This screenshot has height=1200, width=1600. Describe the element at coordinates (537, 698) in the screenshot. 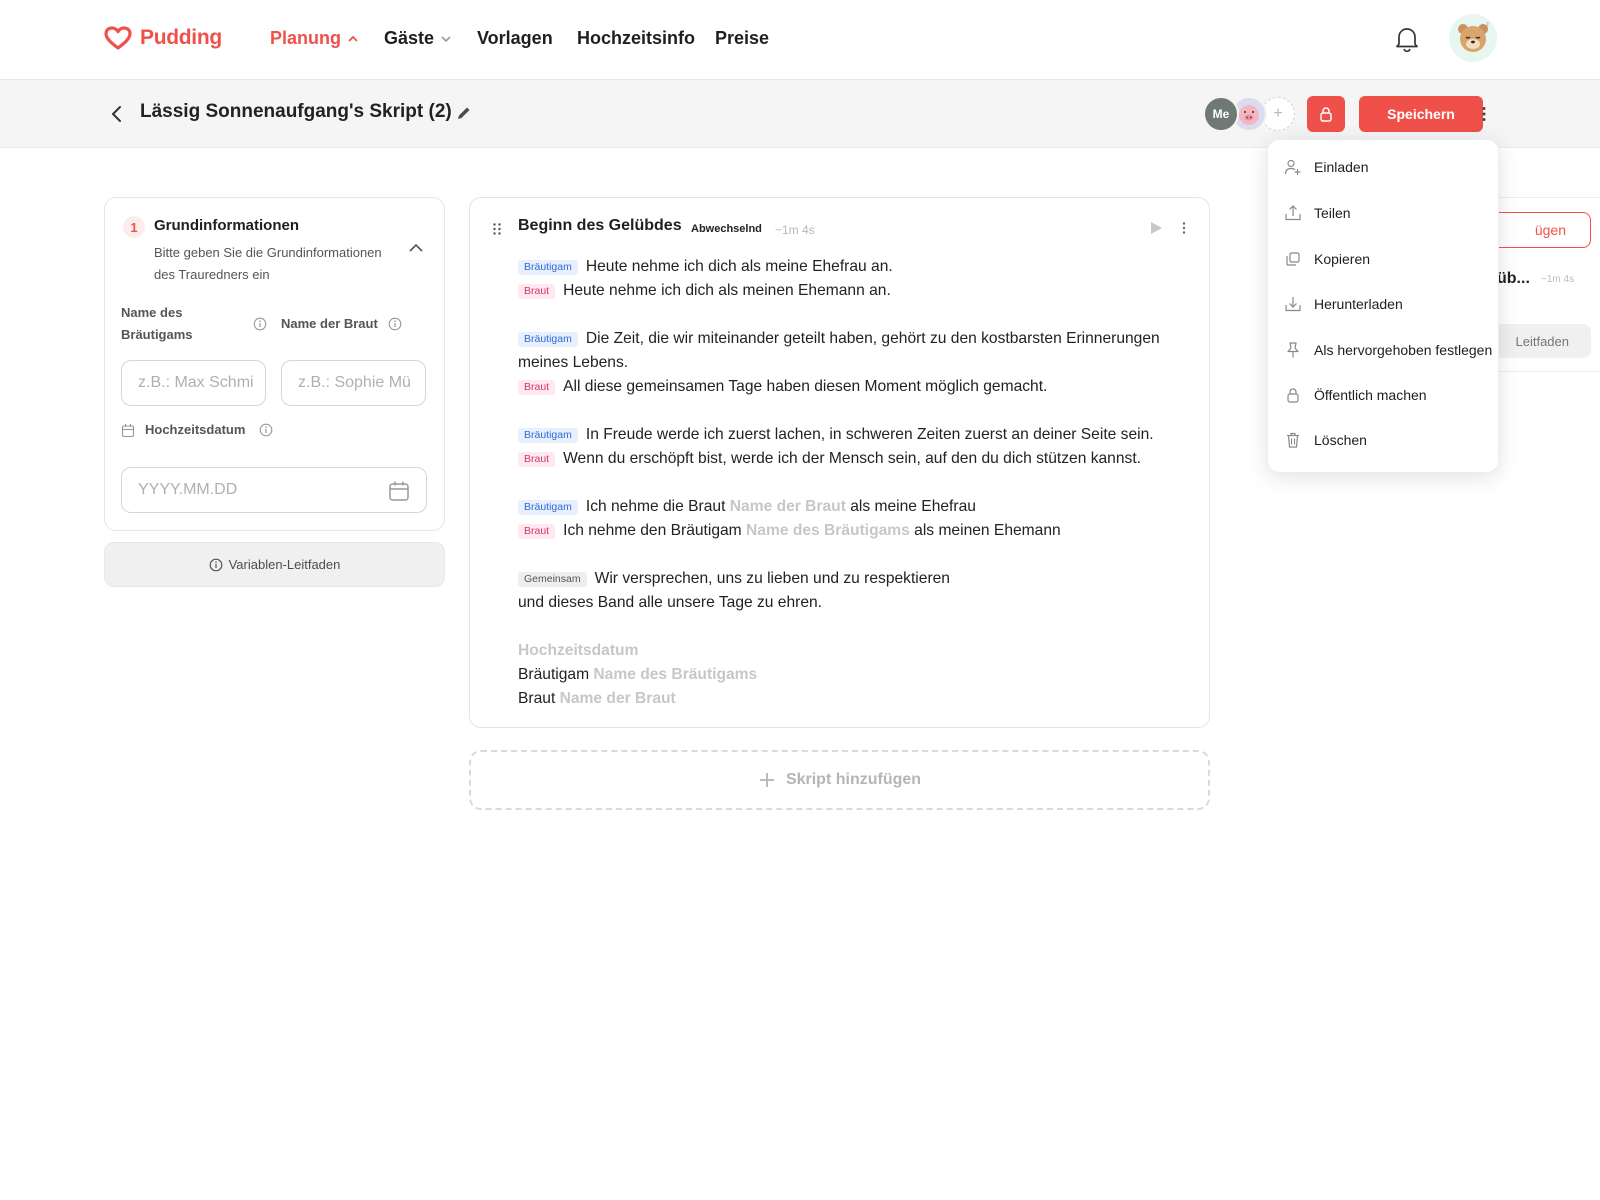

I see `line-text: Braut` at that location.